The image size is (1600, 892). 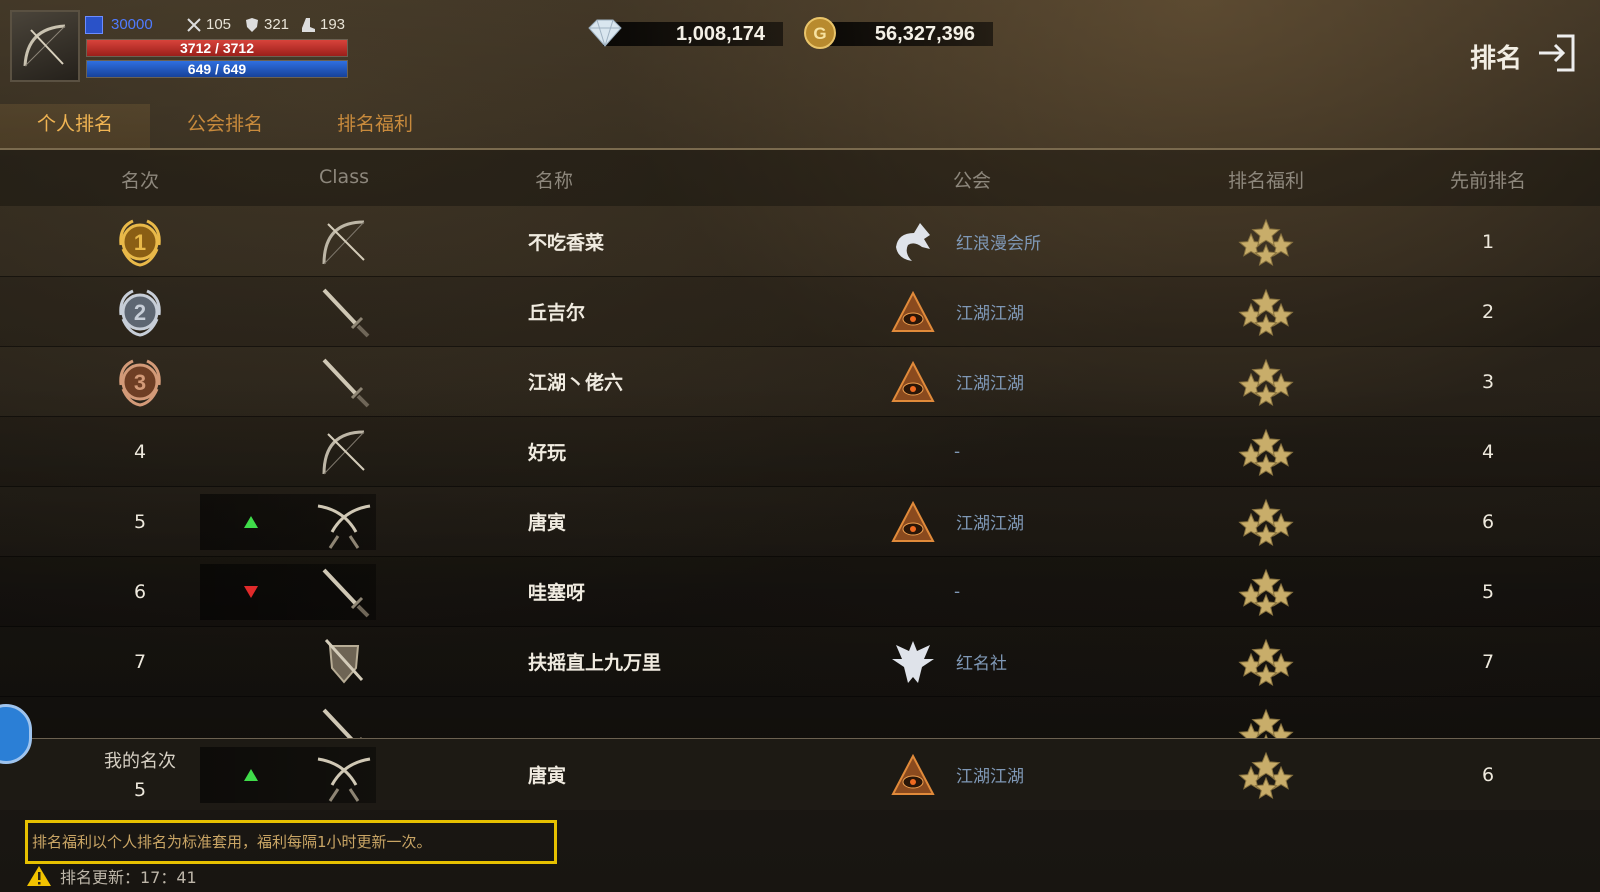 I want to click on table-row: 3 江湖丶佬六 江湖江湖 3, so click(x=800, y=381).